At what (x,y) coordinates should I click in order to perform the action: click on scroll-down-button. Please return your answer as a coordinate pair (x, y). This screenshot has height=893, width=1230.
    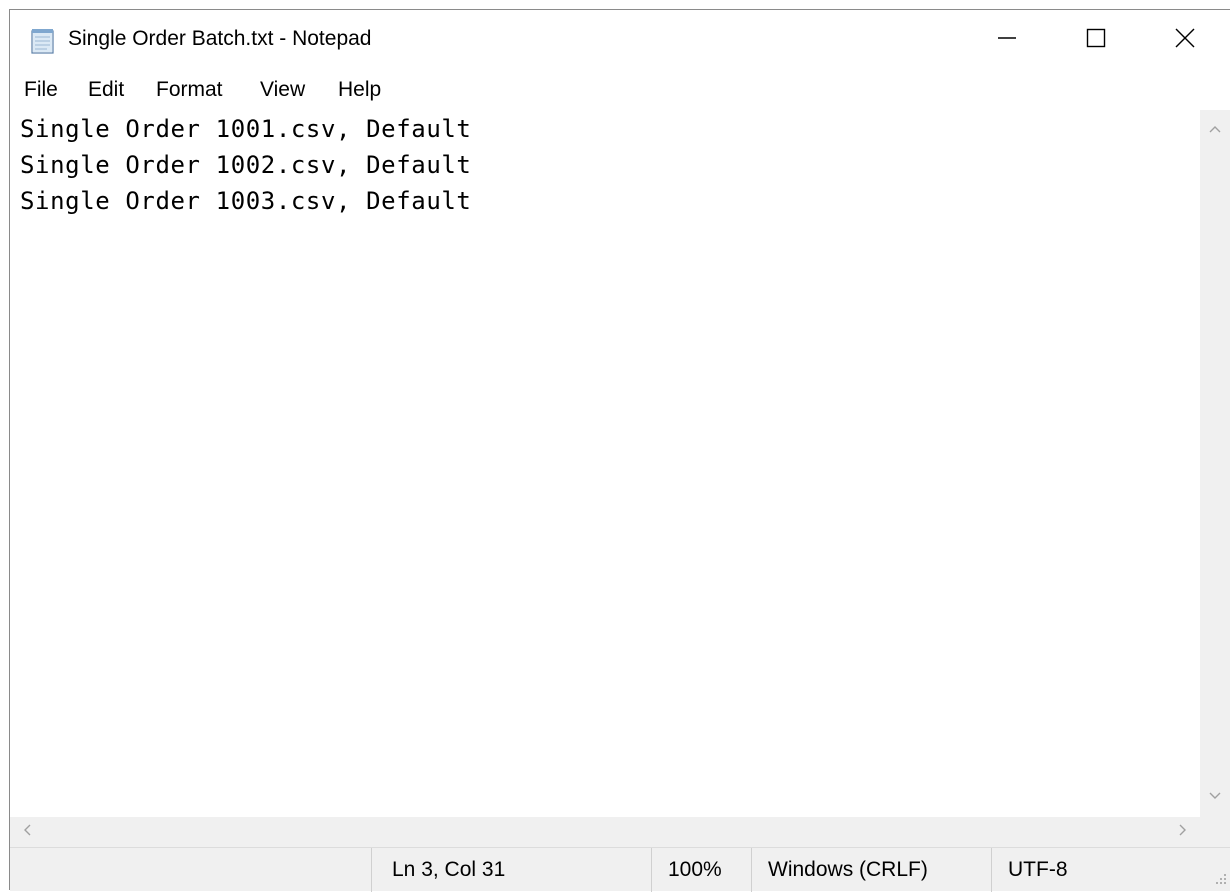
    Looking at the image, I should click on (1215, 797).